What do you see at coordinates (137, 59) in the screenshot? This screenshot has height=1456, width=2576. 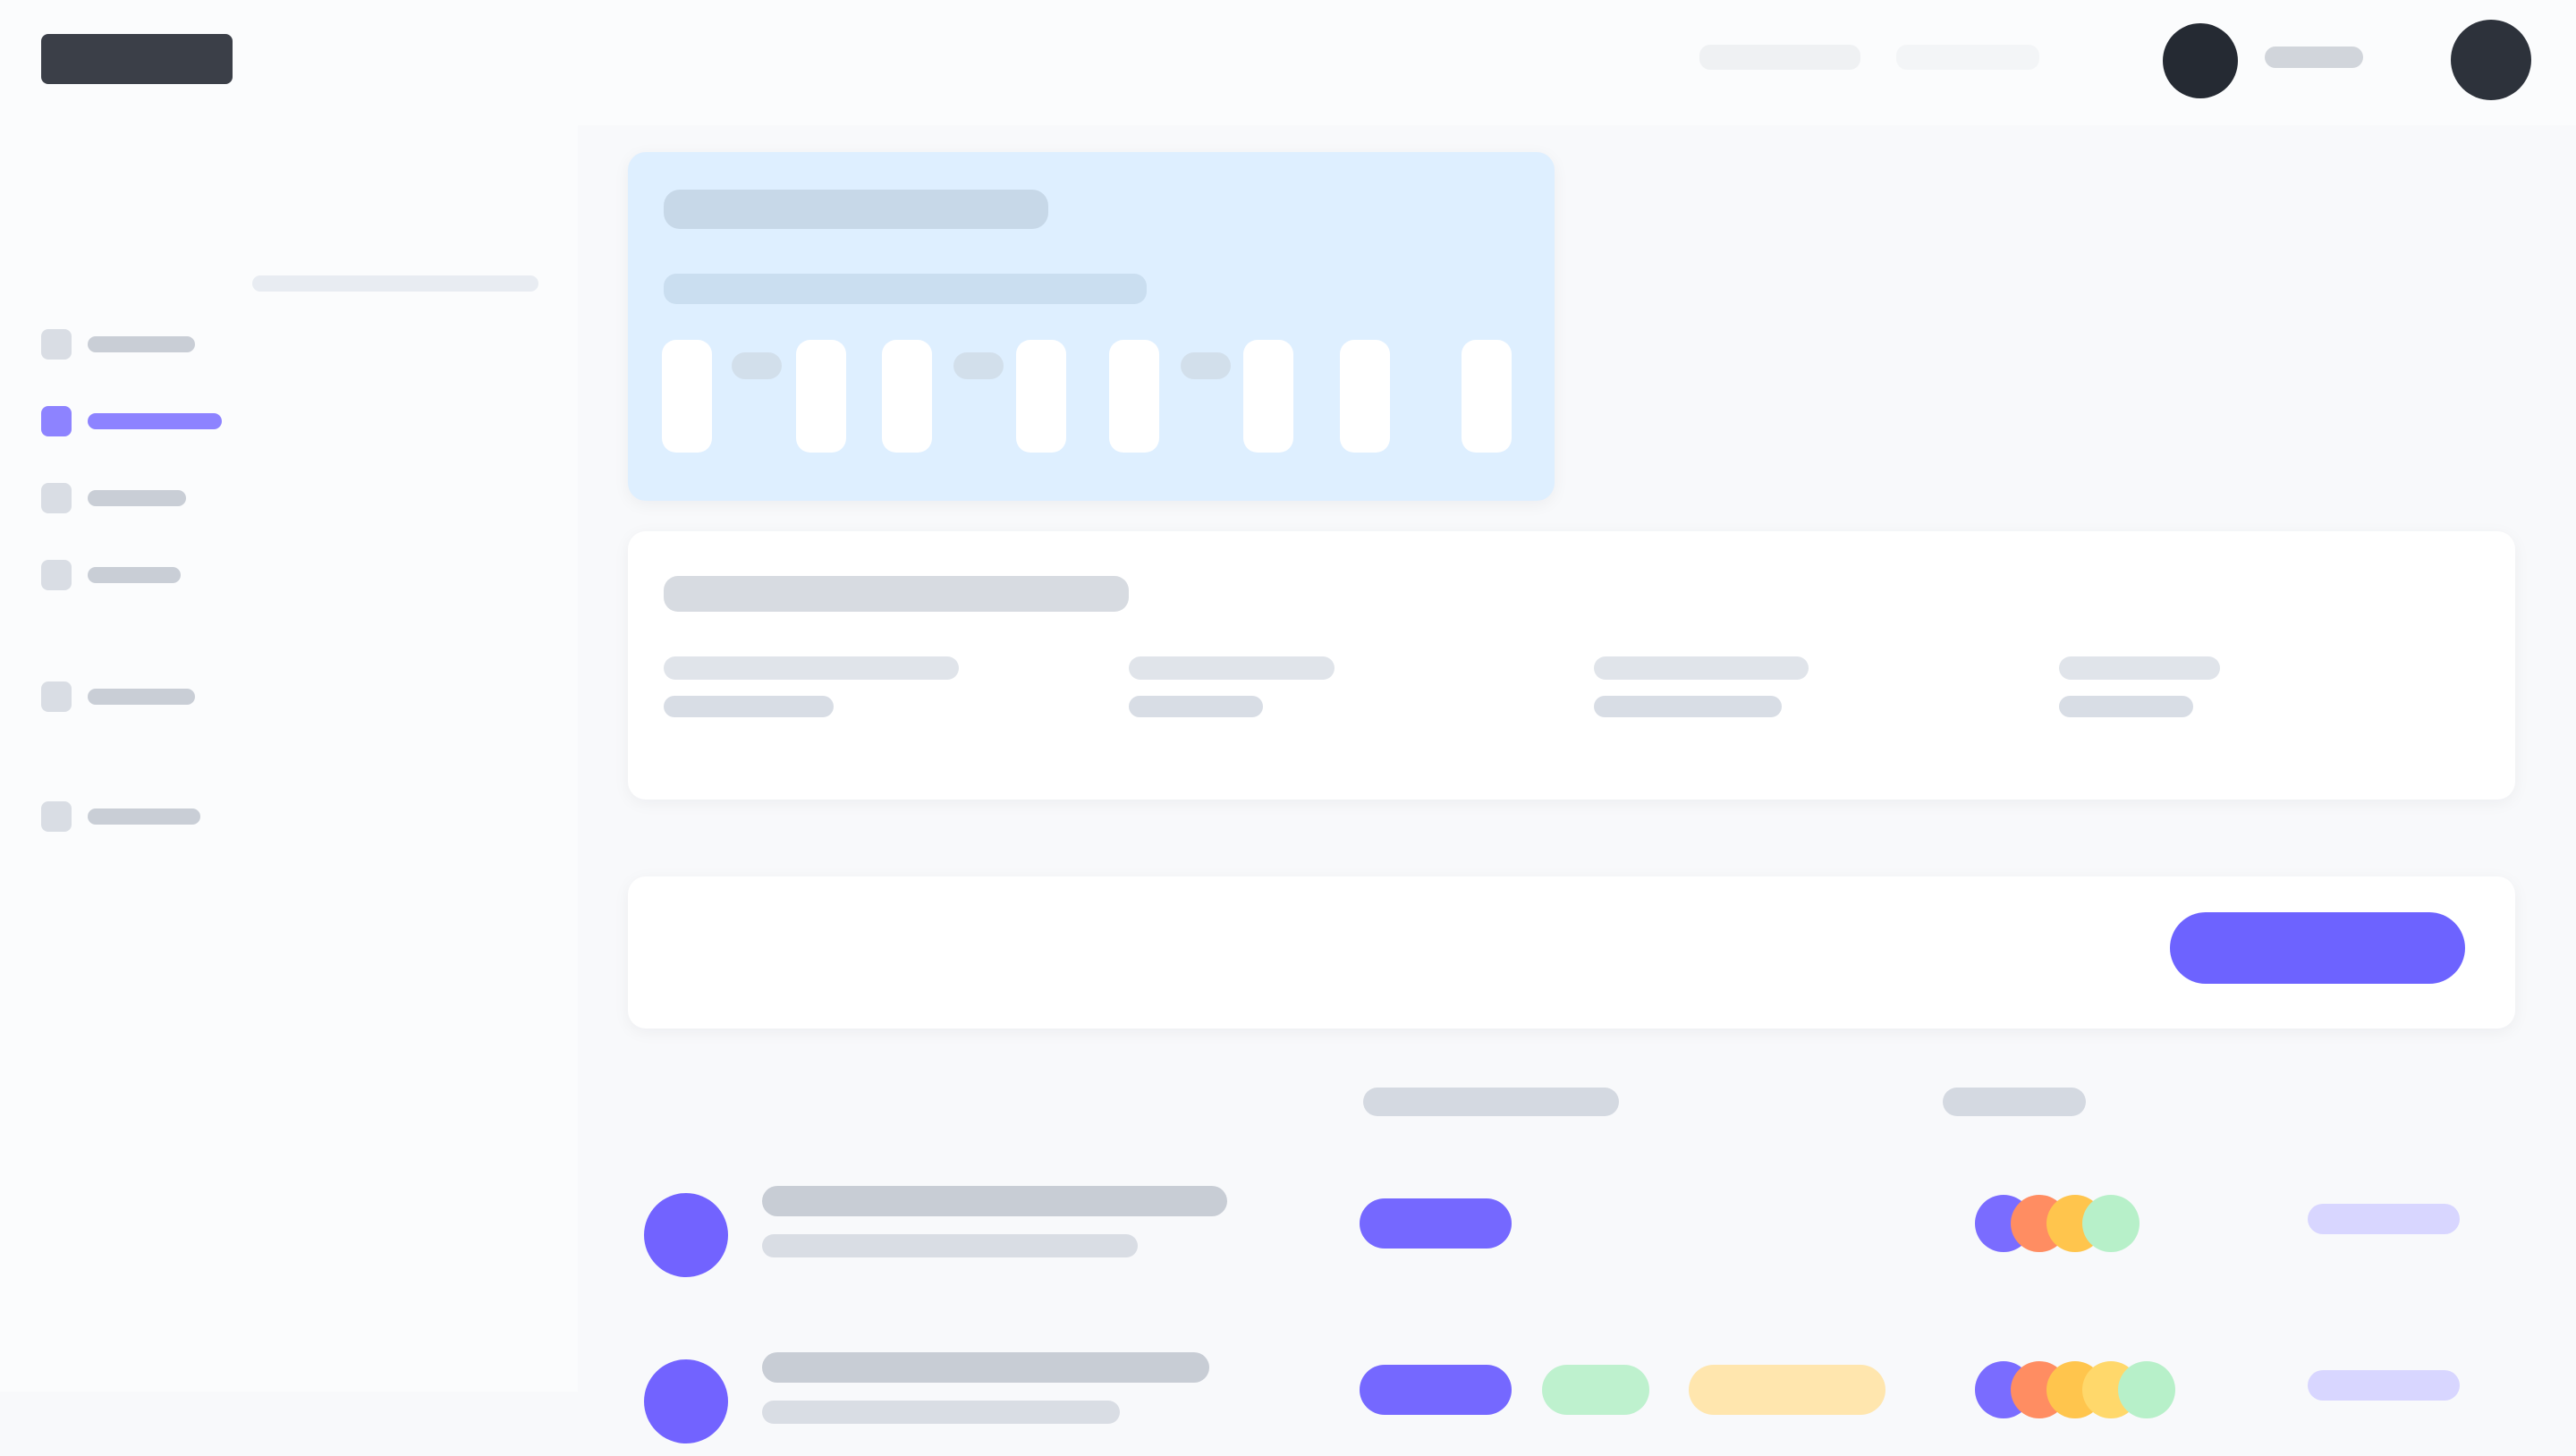 I see `app-logo` at bounding box center [137, 59].